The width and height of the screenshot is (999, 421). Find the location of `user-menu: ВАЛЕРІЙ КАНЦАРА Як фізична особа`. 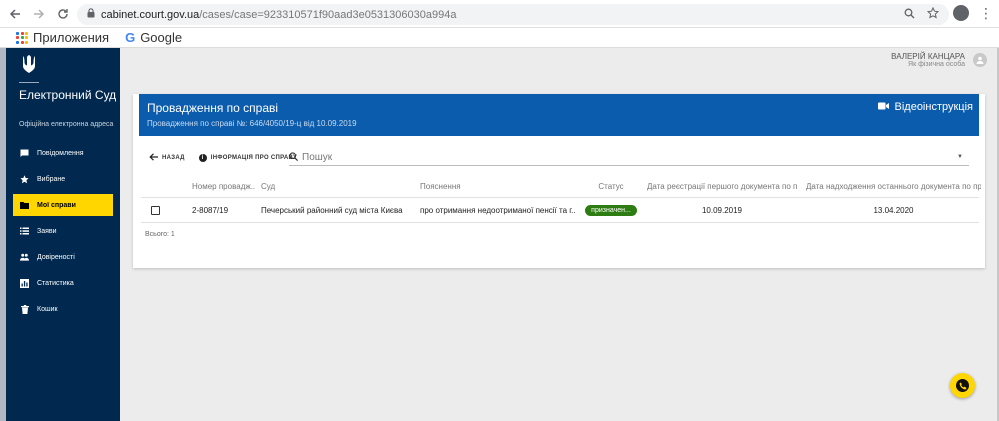

user-menu: ВАЛЕРІЙ КАНЦАРА Як фізична особа is located at coordinates (939, 60).